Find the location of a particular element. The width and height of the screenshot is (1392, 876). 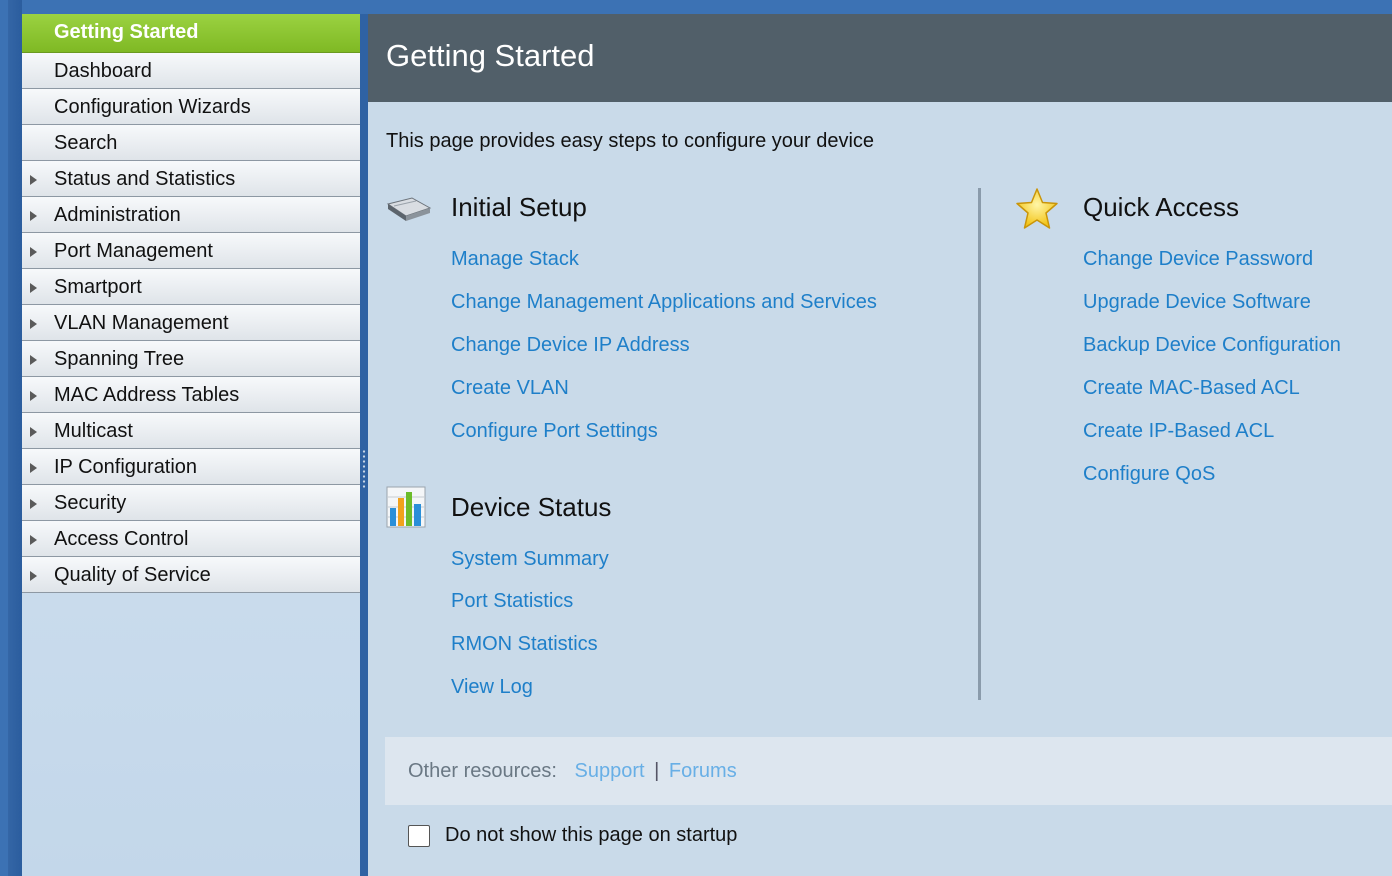

sidebar-item-label: Getting Started is located at coordinates (126, 32).